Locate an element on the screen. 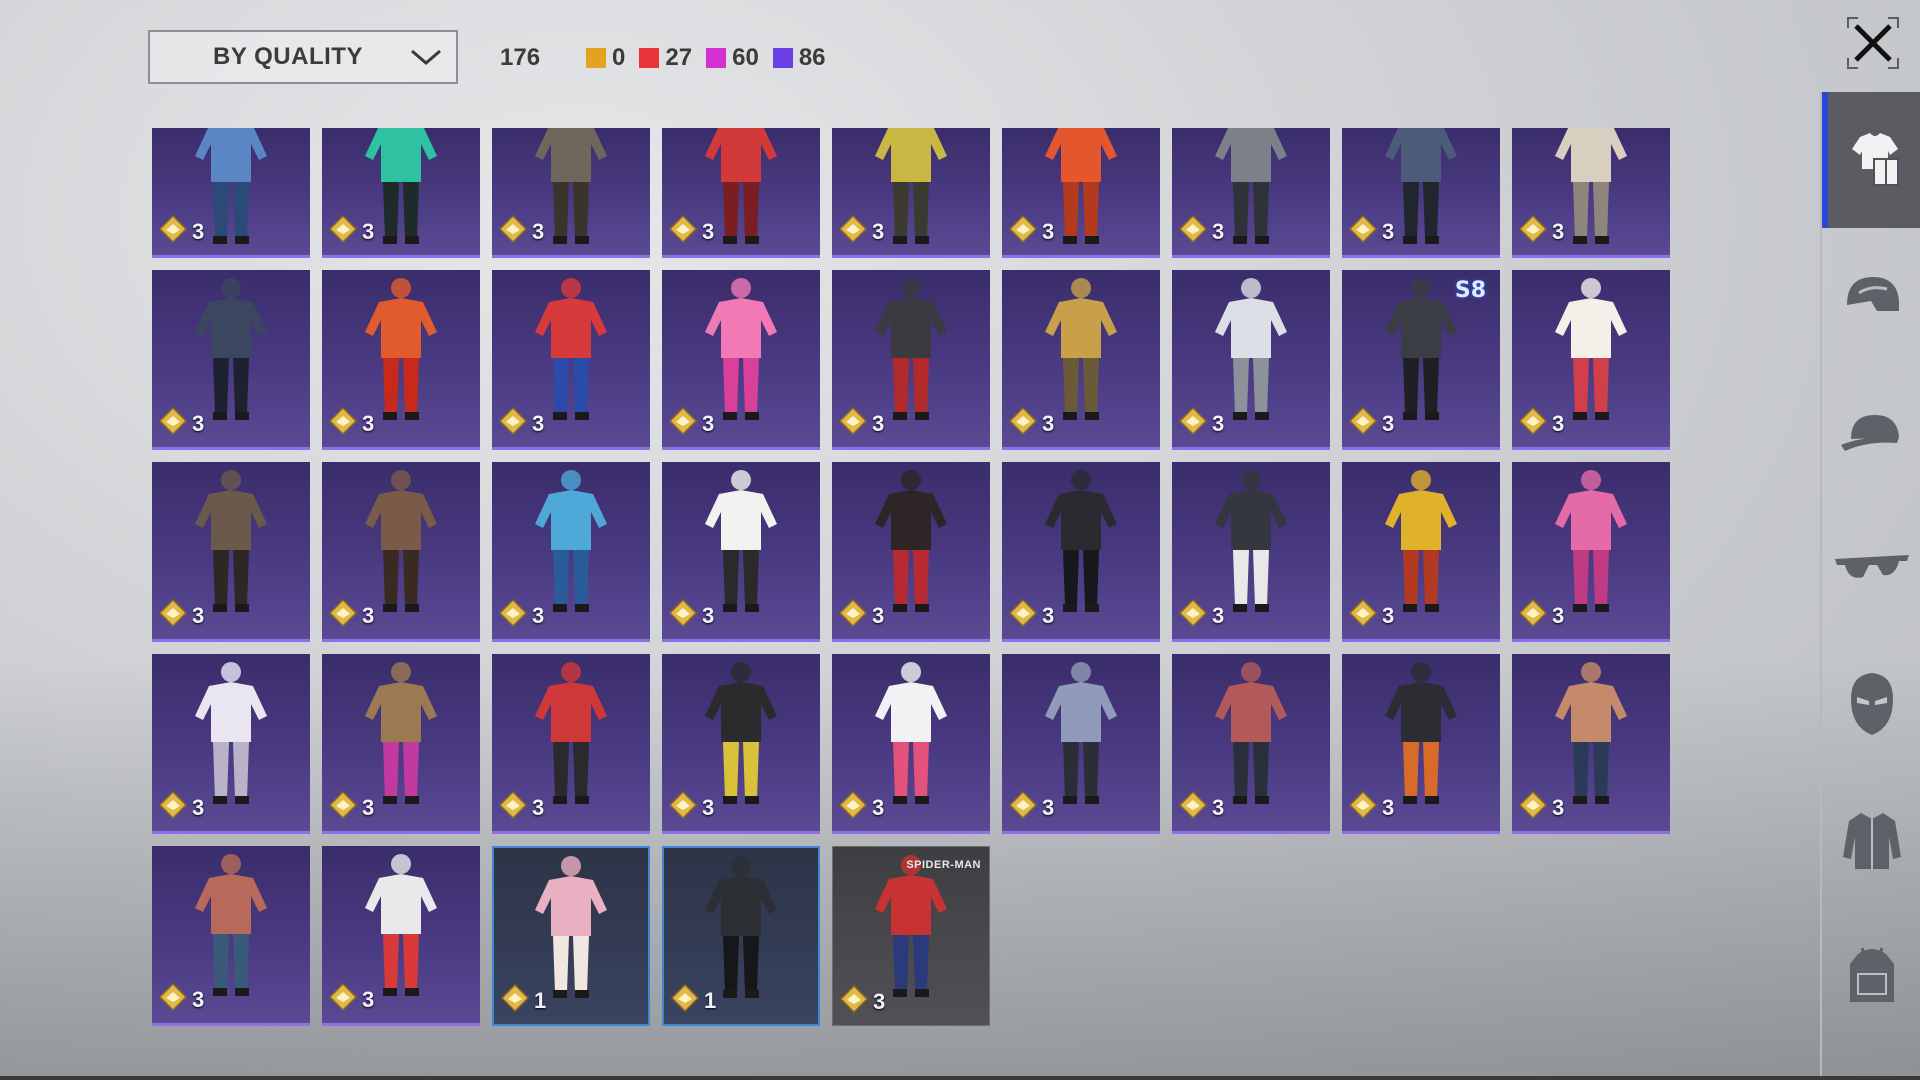 This screenshot has height=1080, width=1920. sort-dropdown: BY QUALITY is located at coordinates (303, 57).